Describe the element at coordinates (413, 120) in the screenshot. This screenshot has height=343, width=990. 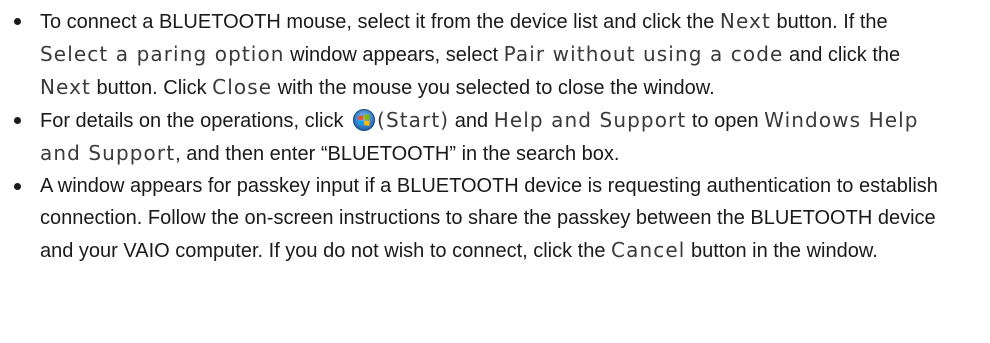
I see `ui-term: (Start)` at that location.